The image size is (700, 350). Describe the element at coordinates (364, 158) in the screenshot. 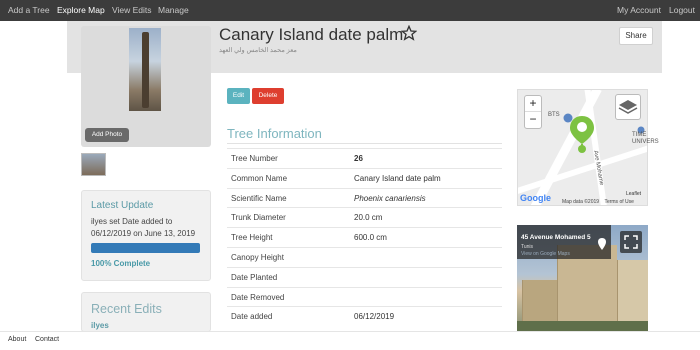

I see `table-row: Tree Number 26` at that location.